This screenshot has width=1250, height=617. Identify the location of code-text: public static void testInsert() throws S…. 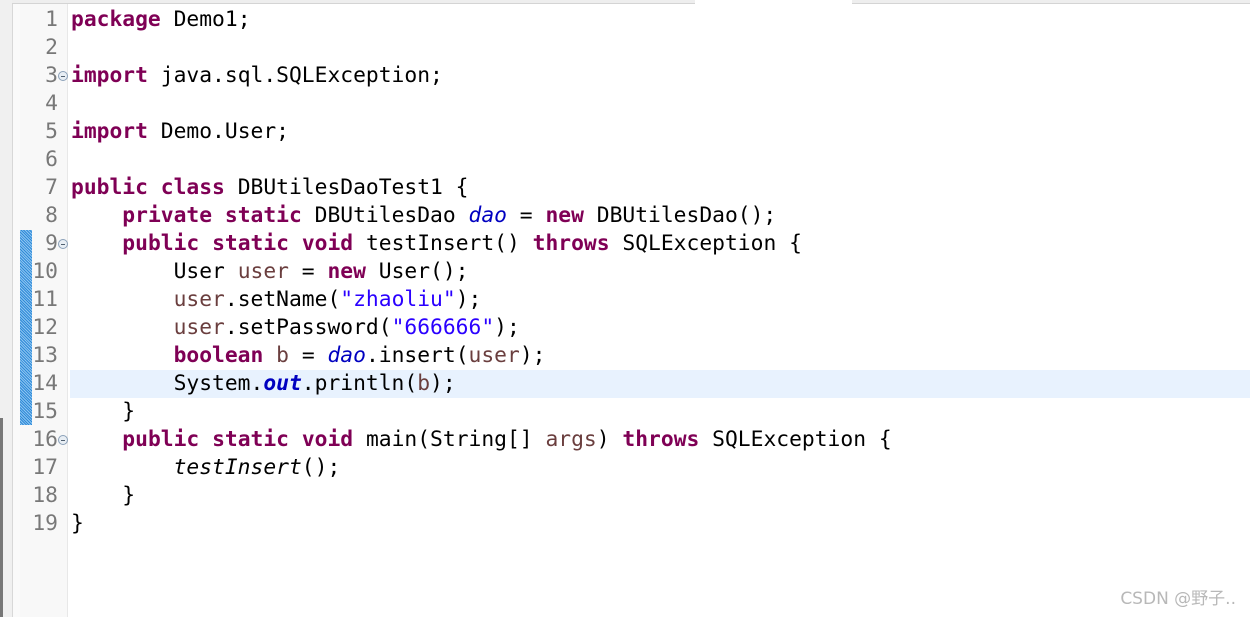
(436, 244).